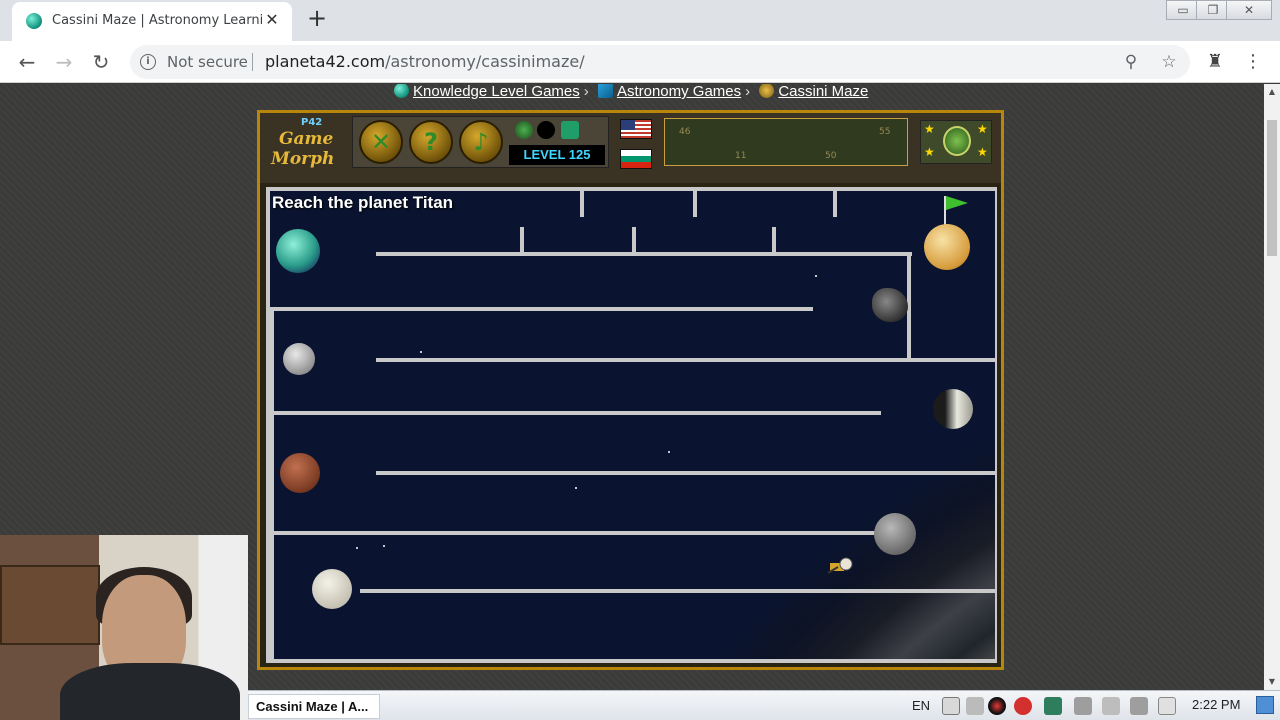 The height and width of the screenshot is (720, 1280). Describe the element at coordinates (636, 159) in the screenshot. I see `bulgarian-flag-icon` at that location.